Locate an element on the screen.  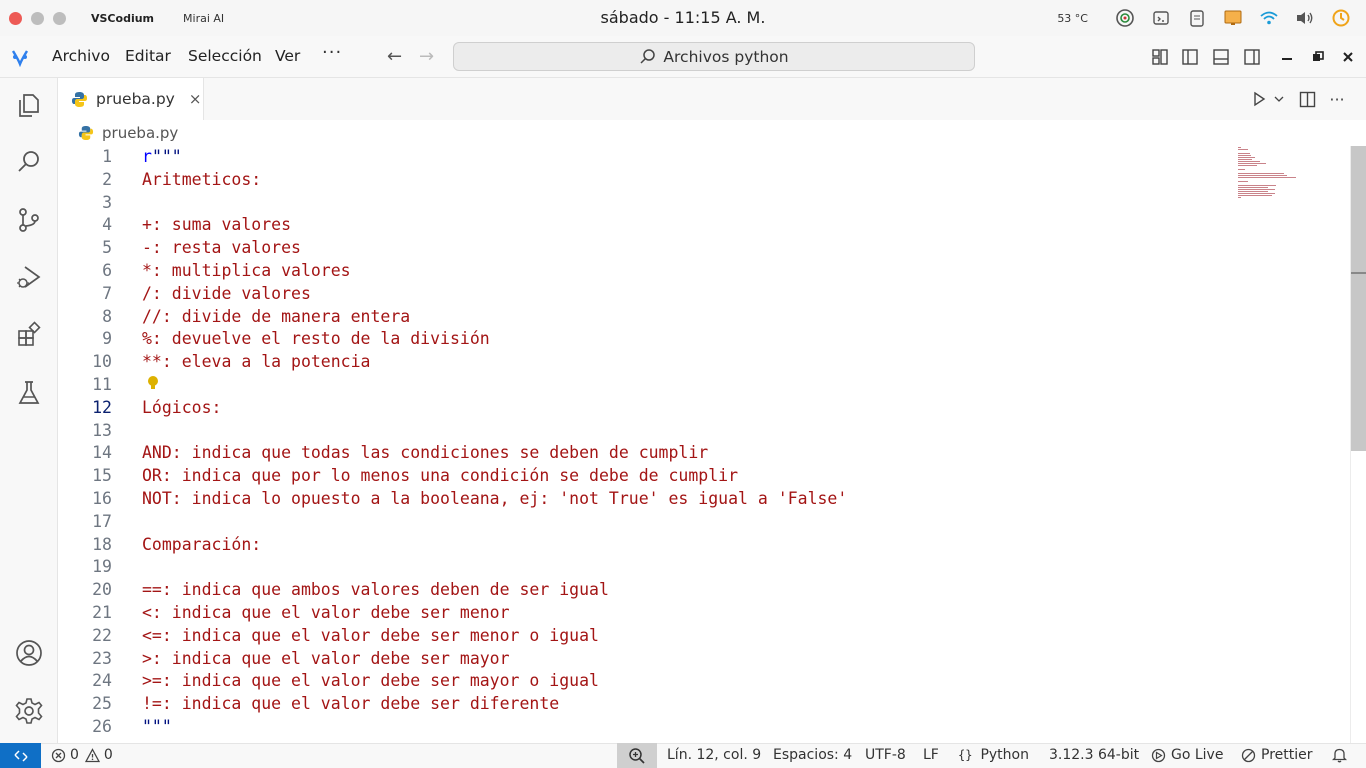
restore-icon is located at coordinates (1318, 57).